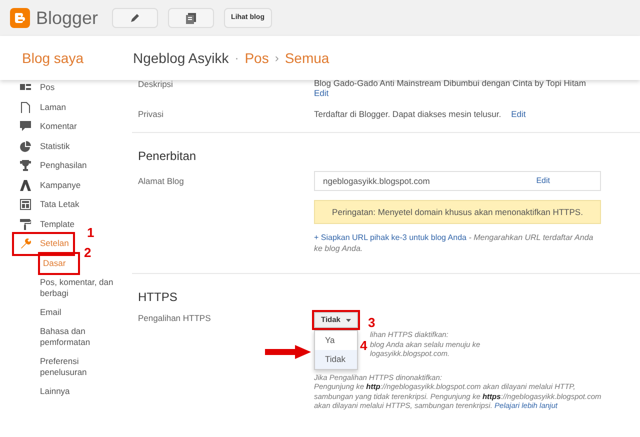 This screenshot has height=437, width=640. I want to click on caret-icon, so click(349, 320).